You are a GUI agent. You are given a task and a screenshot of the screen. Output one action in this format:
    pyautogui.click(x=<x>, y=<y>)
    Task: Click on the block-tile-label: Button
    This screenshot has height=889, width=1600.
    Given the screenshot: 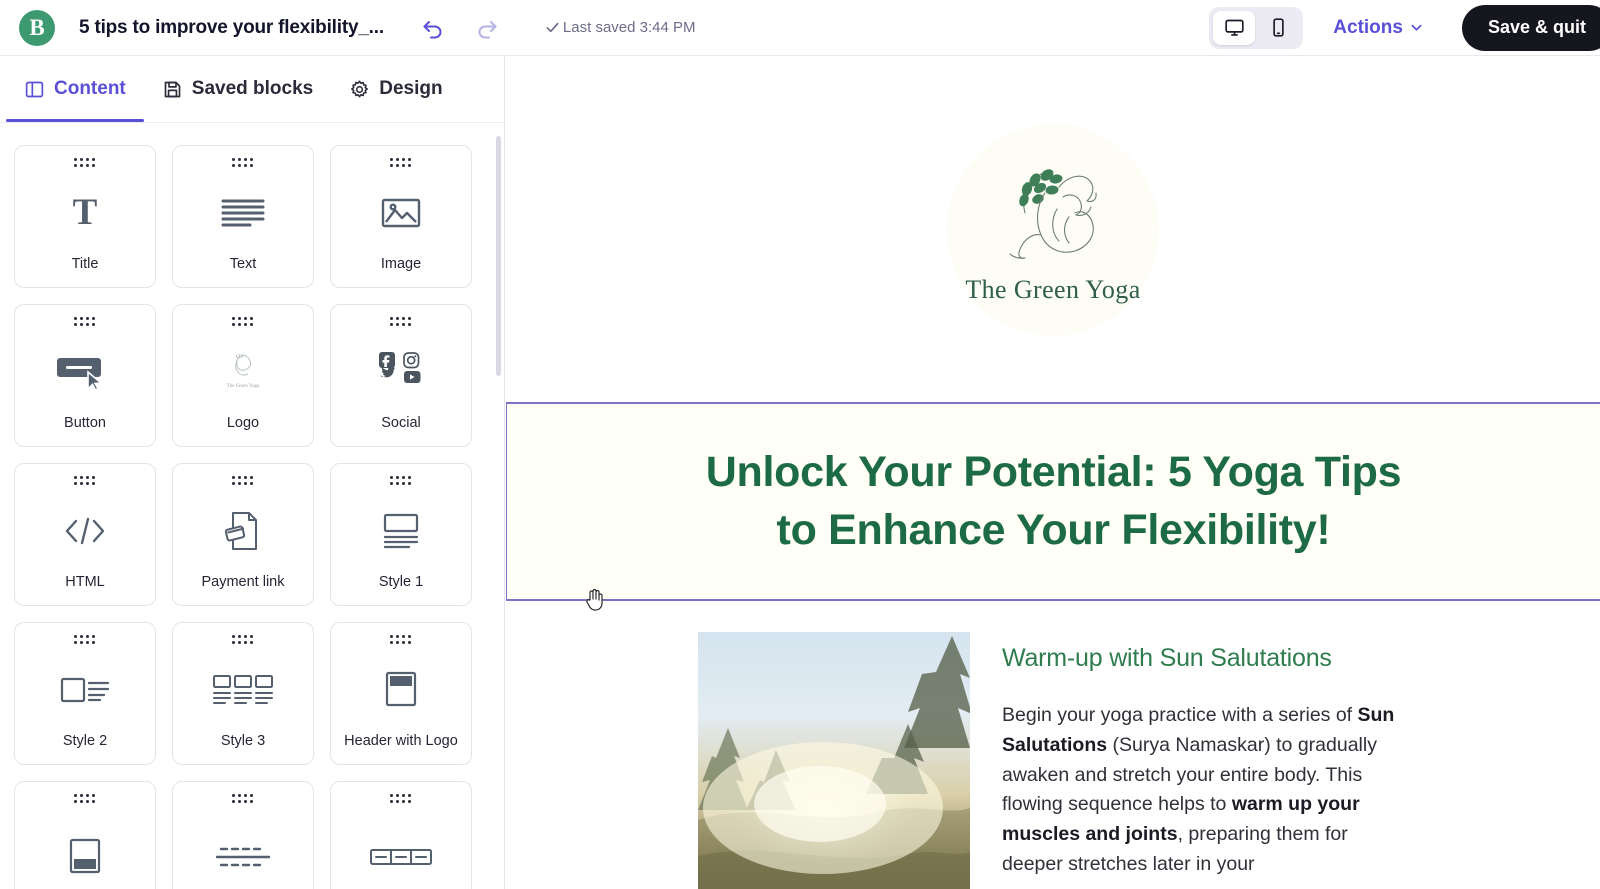 What is the action you would take?
    pyautogui.click(x=85, y=423)
    